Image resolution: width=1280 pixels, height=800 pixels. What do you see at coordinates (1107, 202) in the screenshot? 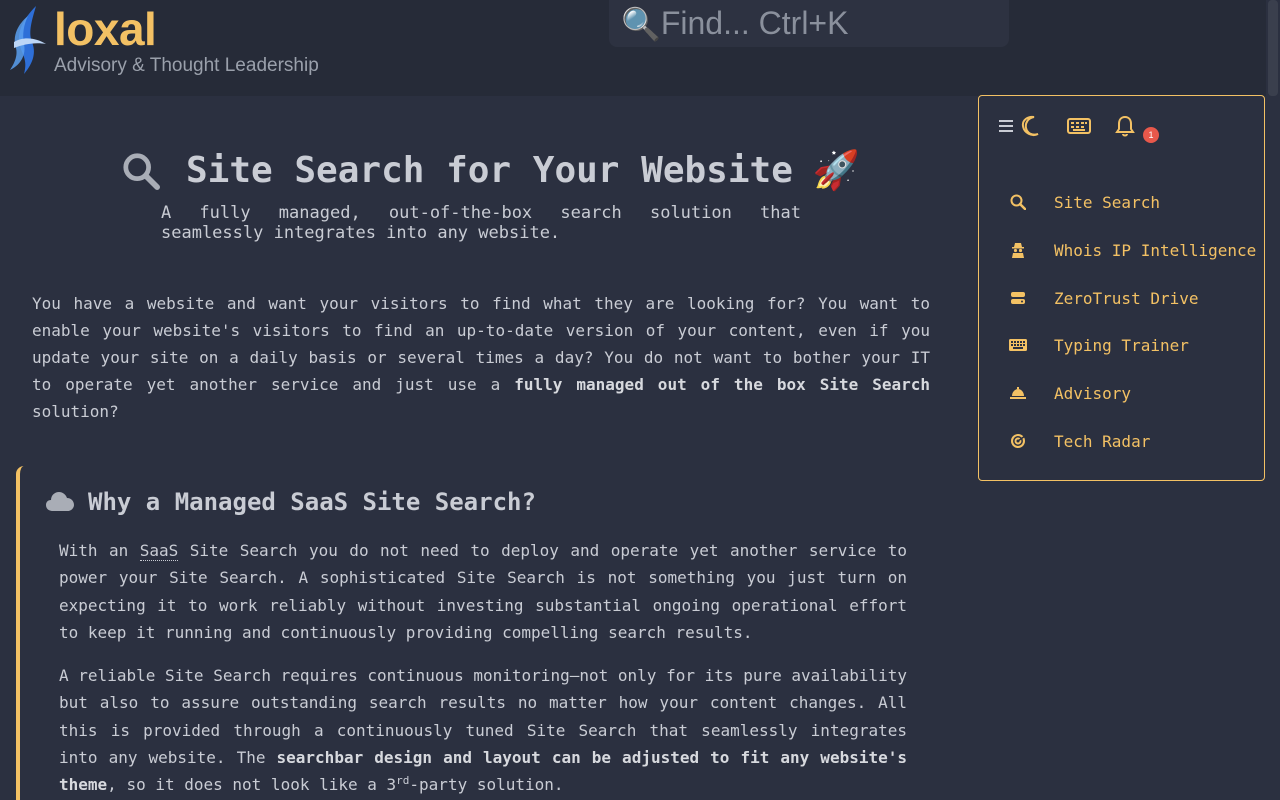
I see `menu-item-label: Site Search` at bounding box center [1107, 202].